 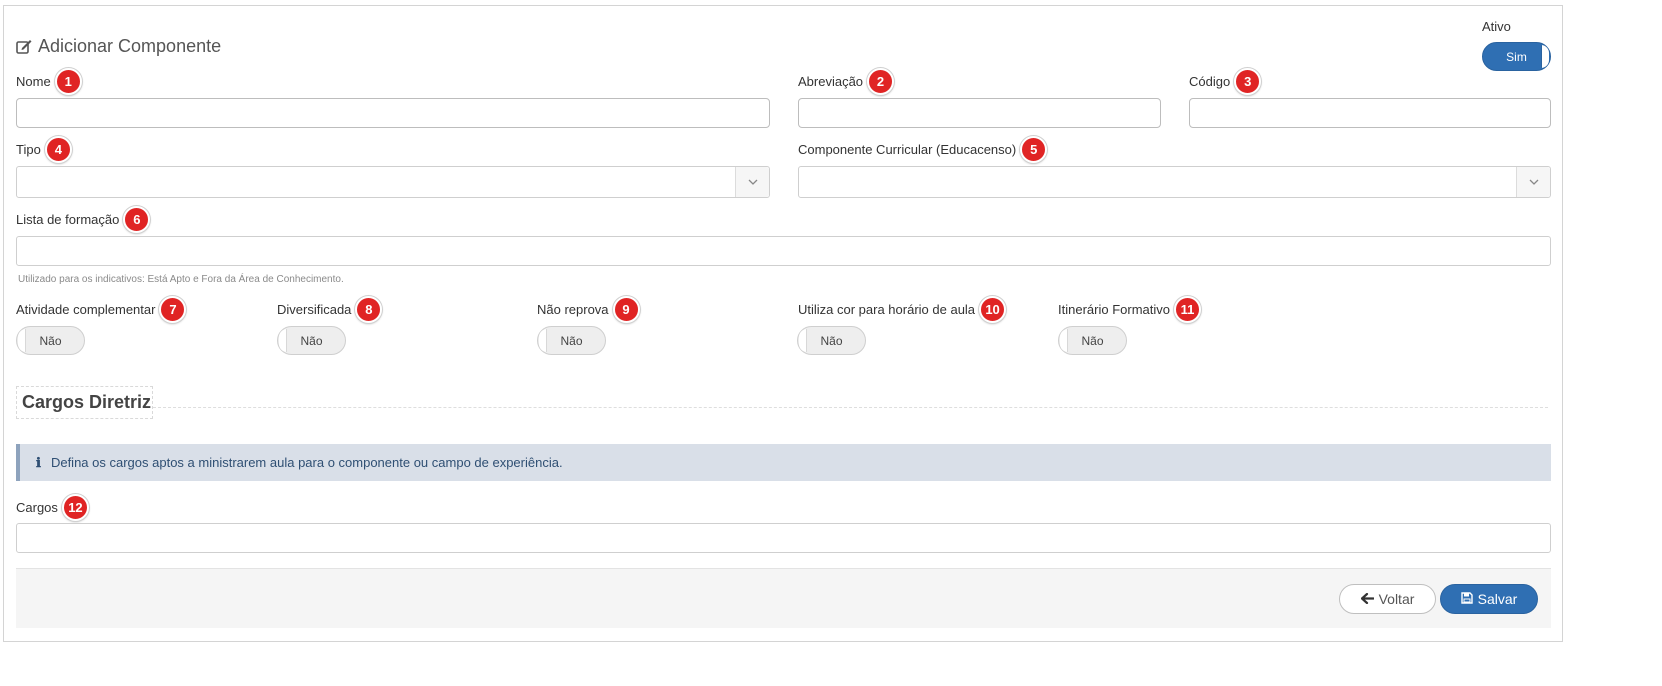 What do you see at coordinates (1497, 599) in the screenshot?
I see `save-button-label: Salvar` at bounding box center [1497, 599].